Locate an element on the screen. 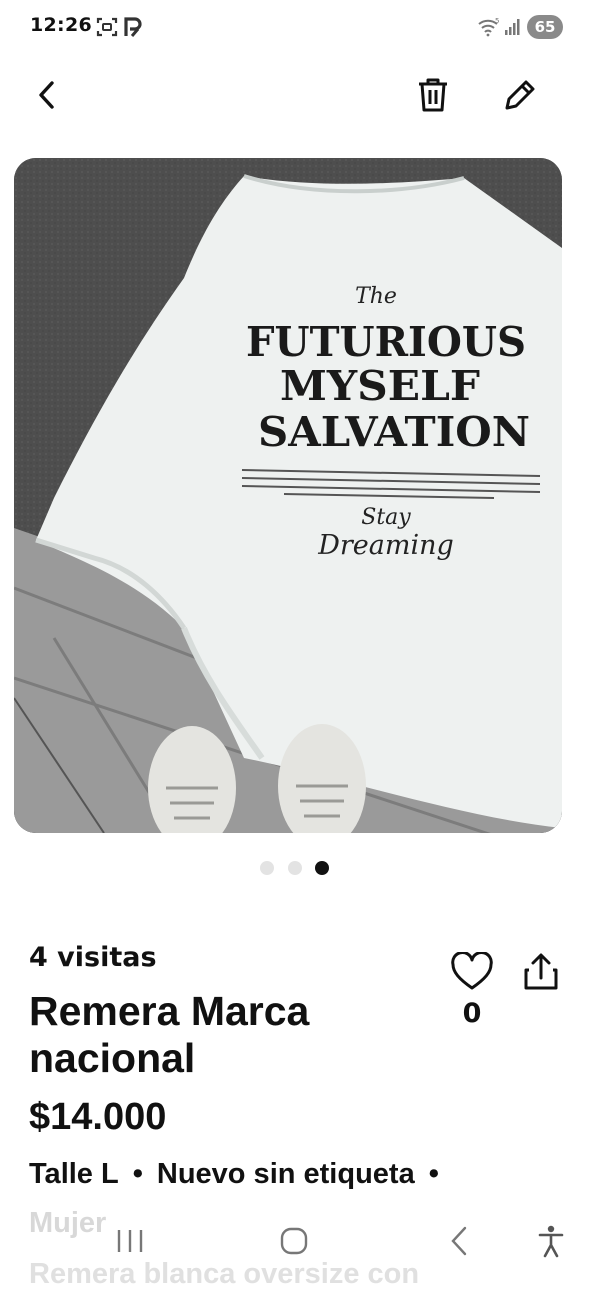  share-button is located at coordinates (541, 973).